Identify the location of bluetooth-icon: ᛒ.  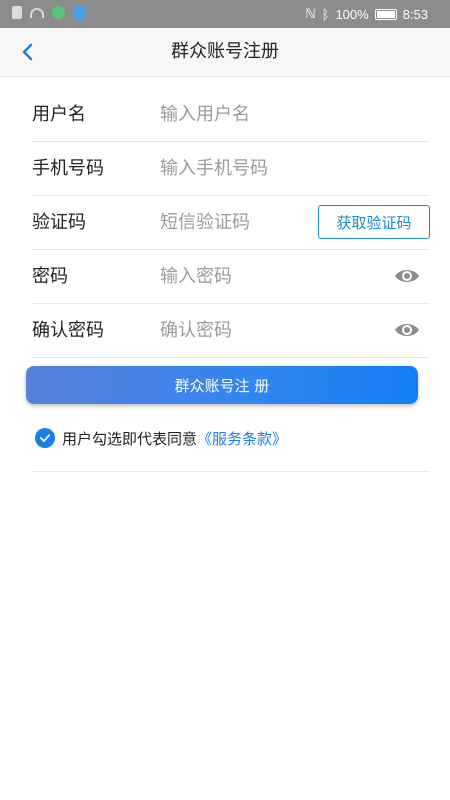
(325, 14).